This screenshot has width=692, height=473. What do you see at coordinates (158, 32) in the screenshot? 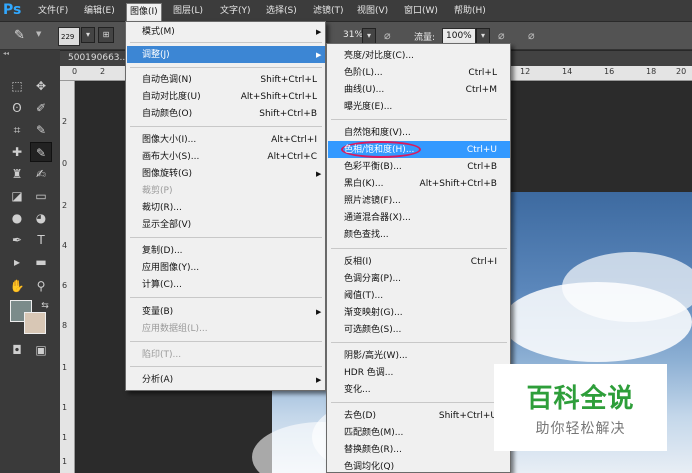
I see `menu-item-mode: 模式(M)` at bounding box center [158, 32].